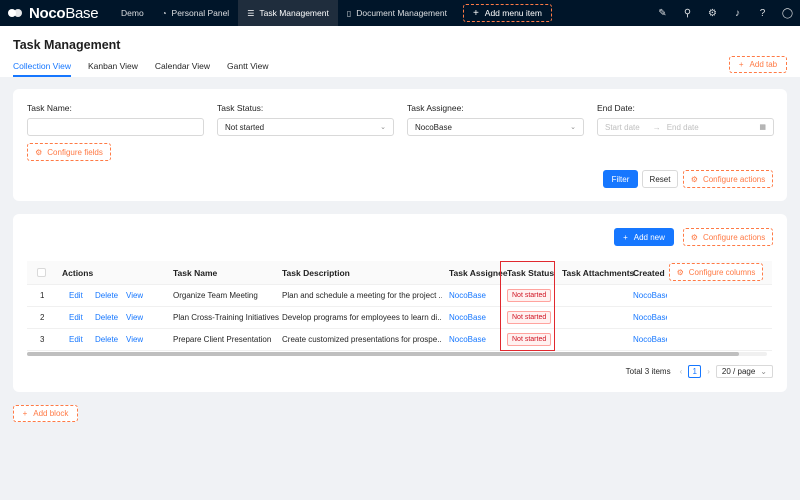 The width and height of the screenshot is (800, 500). What do you see at coordinates (648, 371) in the screenshot?
I see `pagination-total: Total 3 items` at bounding box center [648, 371].